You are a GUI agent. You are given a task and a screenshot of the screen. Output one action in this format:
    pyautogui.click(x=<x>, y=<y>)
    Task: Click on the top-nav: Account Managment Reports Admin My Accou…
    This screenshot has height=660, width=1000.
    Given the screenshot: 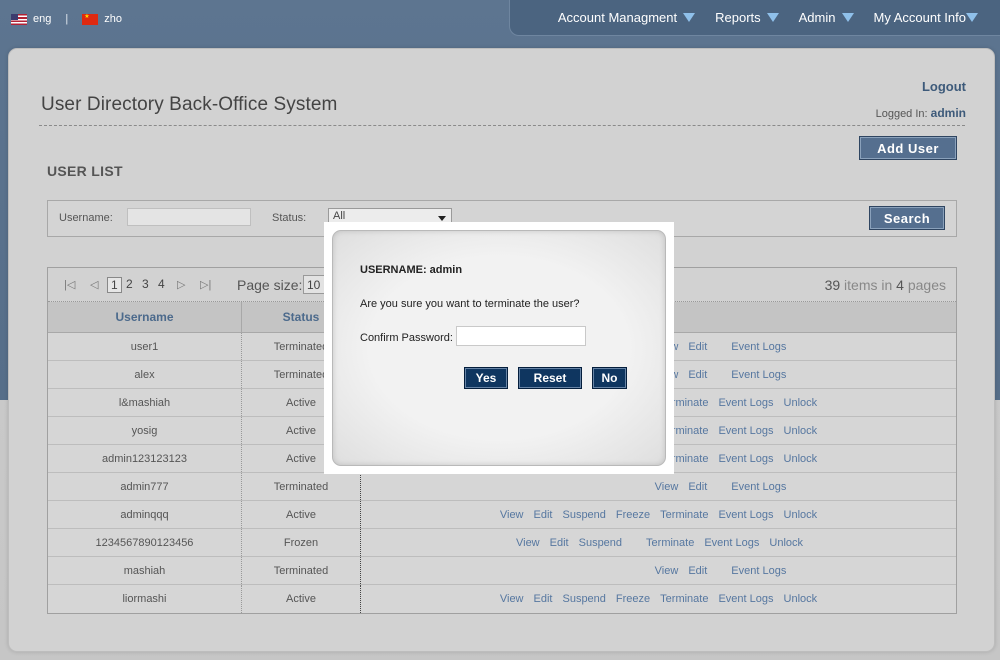 What is the action you would take?
    pyautogui.click(x=754, y=18)
    